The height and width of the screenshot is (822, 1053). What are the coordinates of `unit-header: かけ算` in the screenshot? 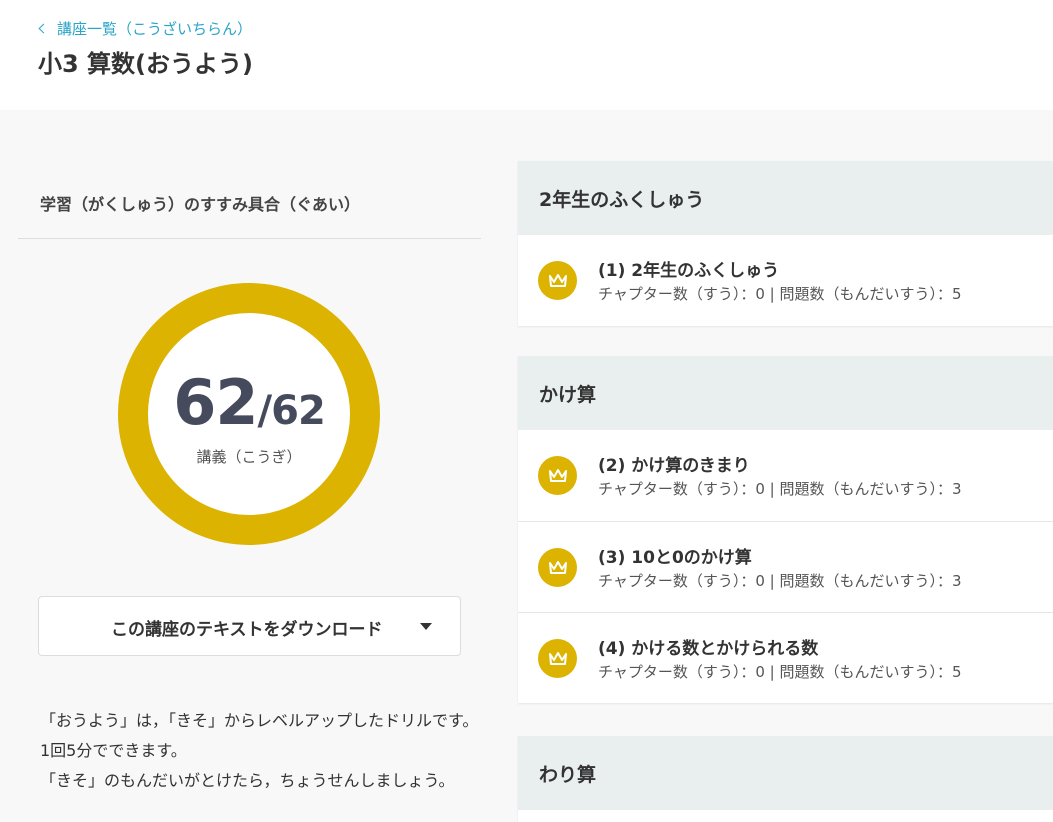 It's located at (785, 393).